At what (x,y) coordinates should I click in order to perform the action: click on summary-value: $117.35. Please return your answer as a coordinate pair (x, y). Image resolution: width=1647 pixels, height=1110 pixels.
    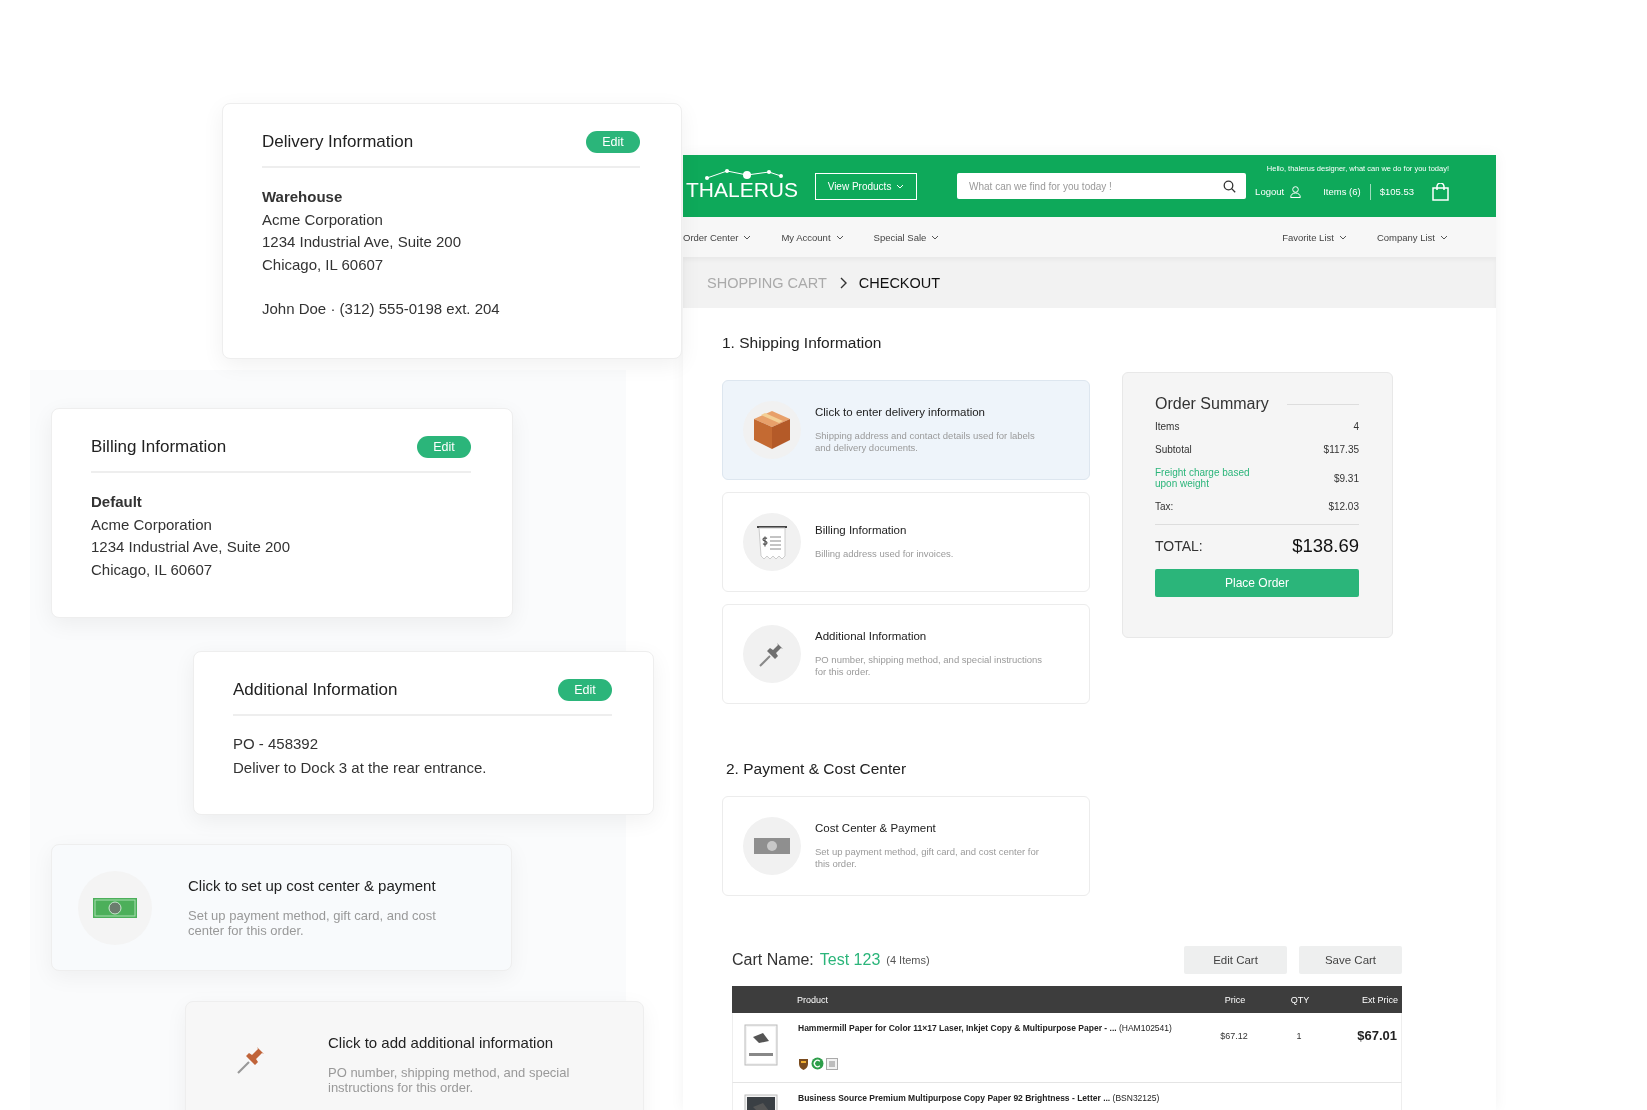
    Looking at the image, I should click on (1341, 449).